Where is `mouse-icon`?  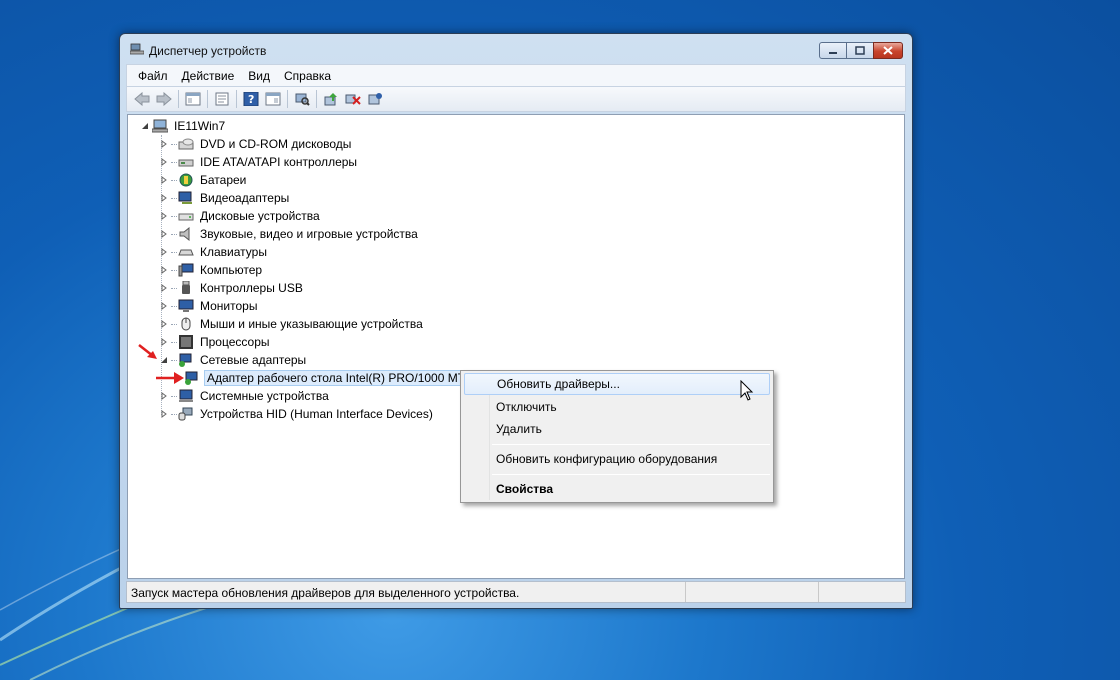
mouse-icon is located at coordinates (186, 324).